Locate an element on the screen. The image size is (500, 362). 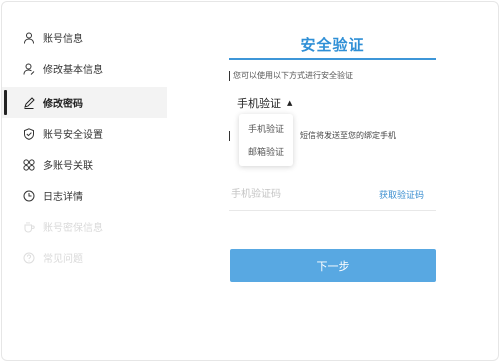
dropdown-option-phone: 手机验证 is located at coordinates (266, 128).